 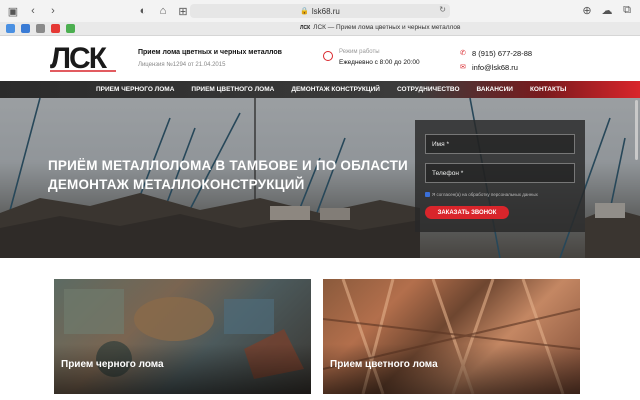 What do you see at coordinates (359, 52) in the screenshot?
I see `hours-label: Режим работы` at bounding box center [359, 52].